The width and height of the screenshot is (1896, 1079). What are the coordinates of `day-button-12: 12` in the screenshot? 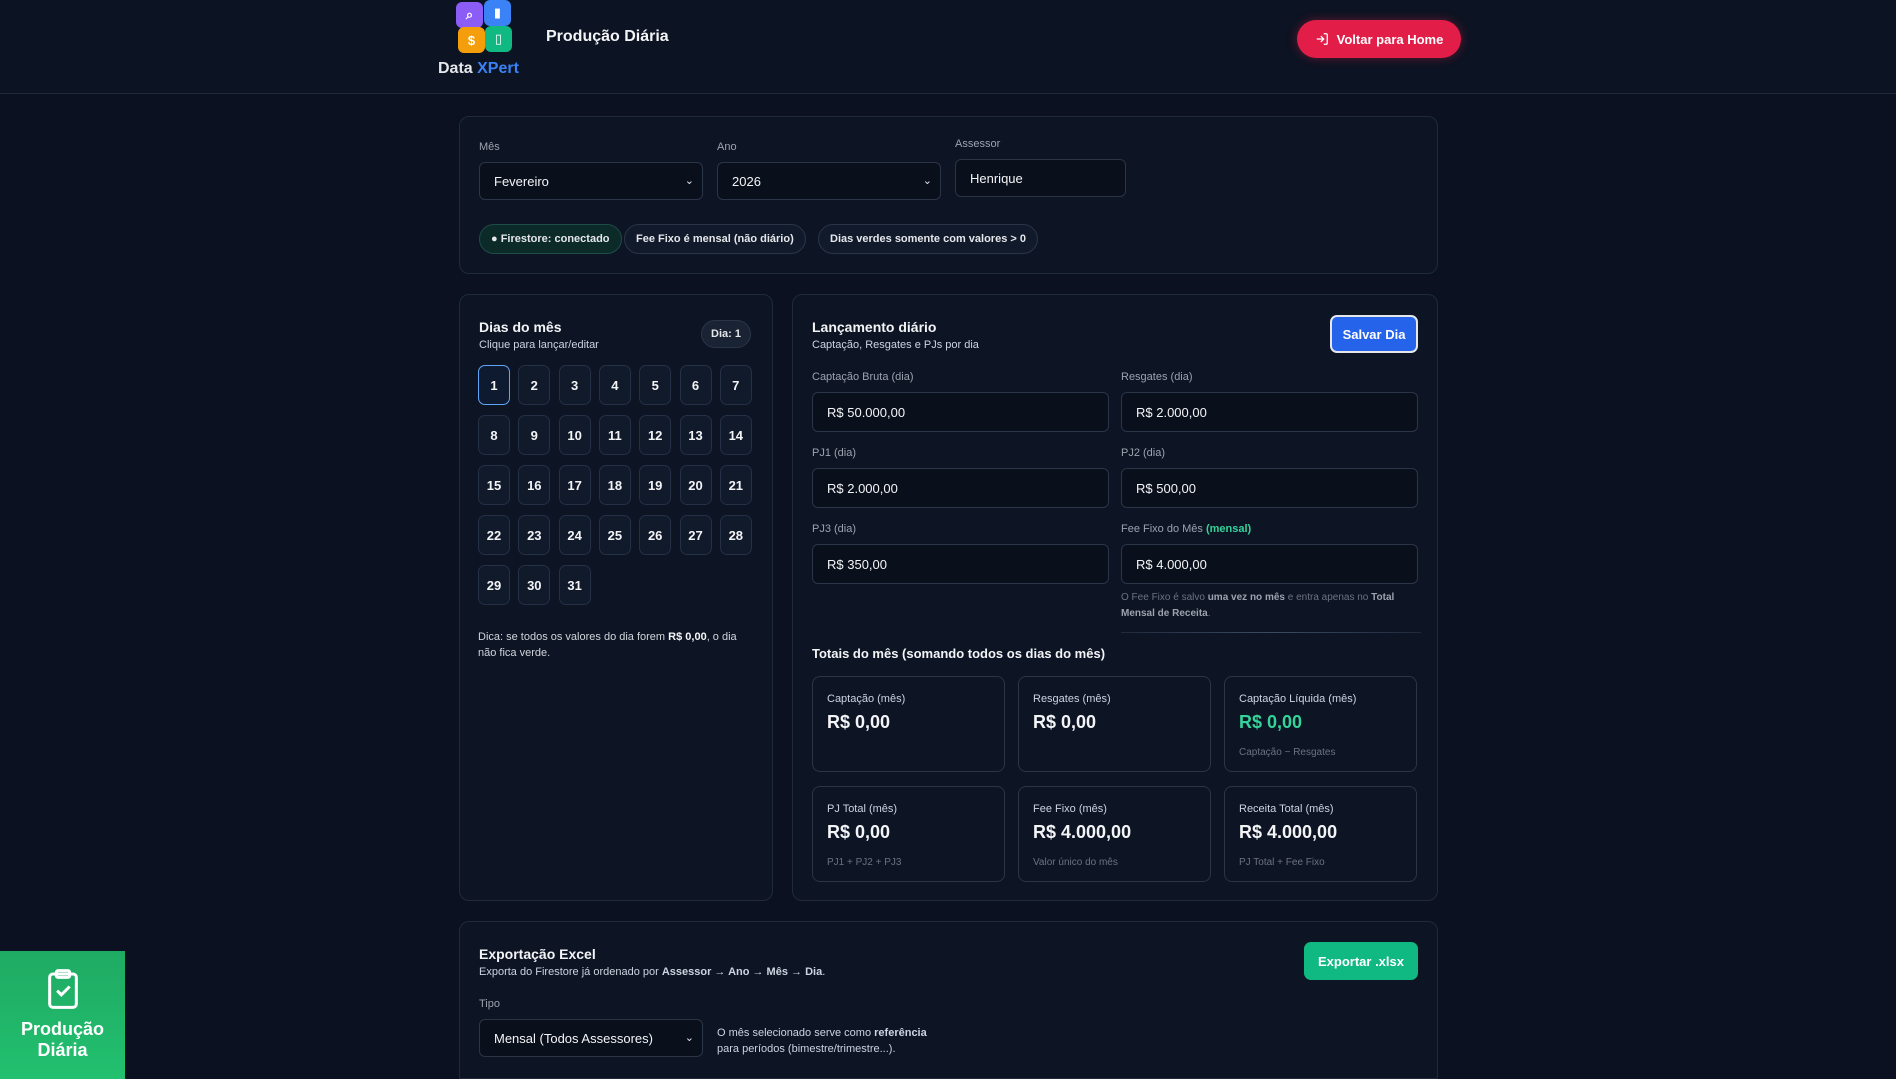 It's located at (655, 435).